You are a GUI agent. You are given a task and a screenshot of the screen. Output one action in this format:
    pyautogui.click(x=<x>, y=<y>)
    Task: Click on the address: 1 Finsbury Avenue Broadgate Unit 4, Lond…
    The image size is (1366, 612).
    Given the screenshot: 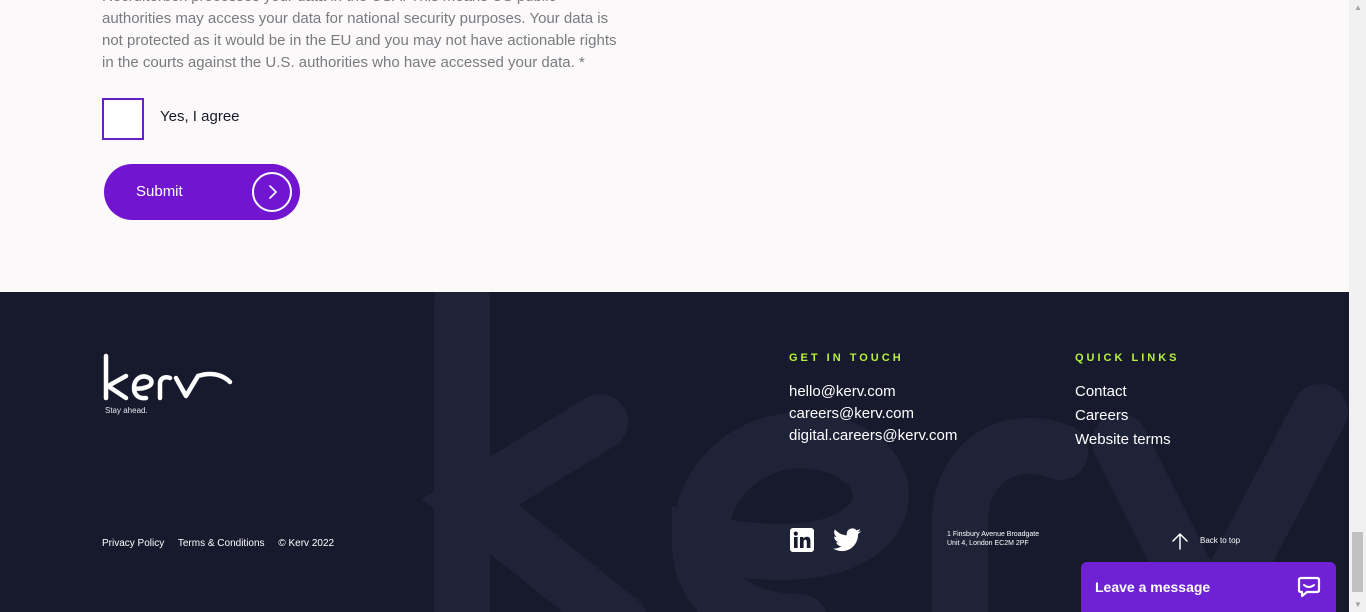 What is the action you would take?
    pyautogui.click(x=993, y=539)
    